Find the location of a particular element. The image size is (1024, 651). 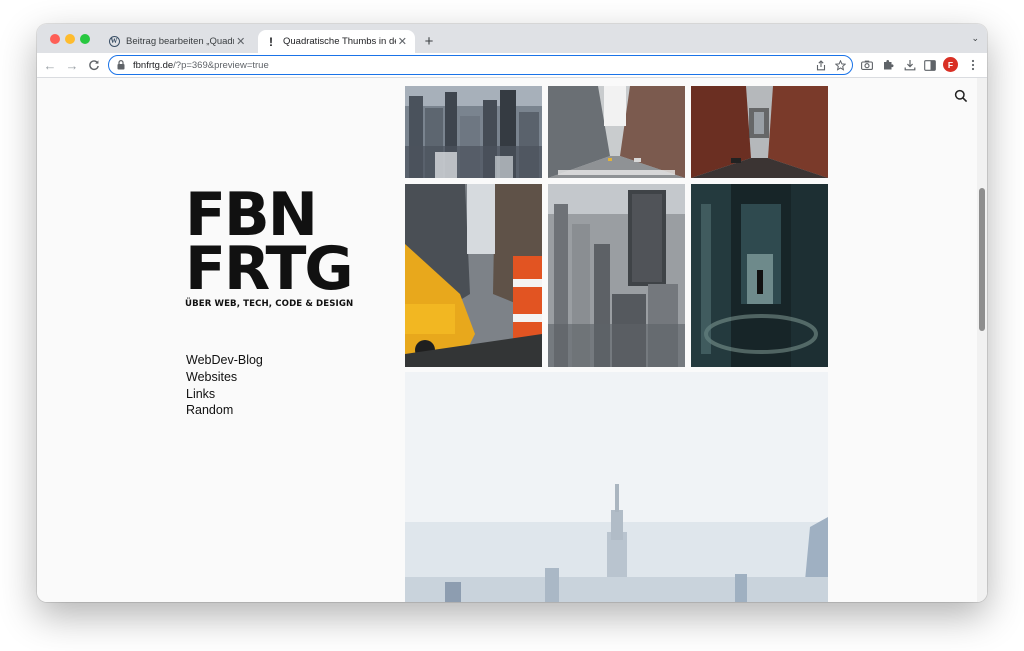

subway-station-image is located at coordinates (759, 275).